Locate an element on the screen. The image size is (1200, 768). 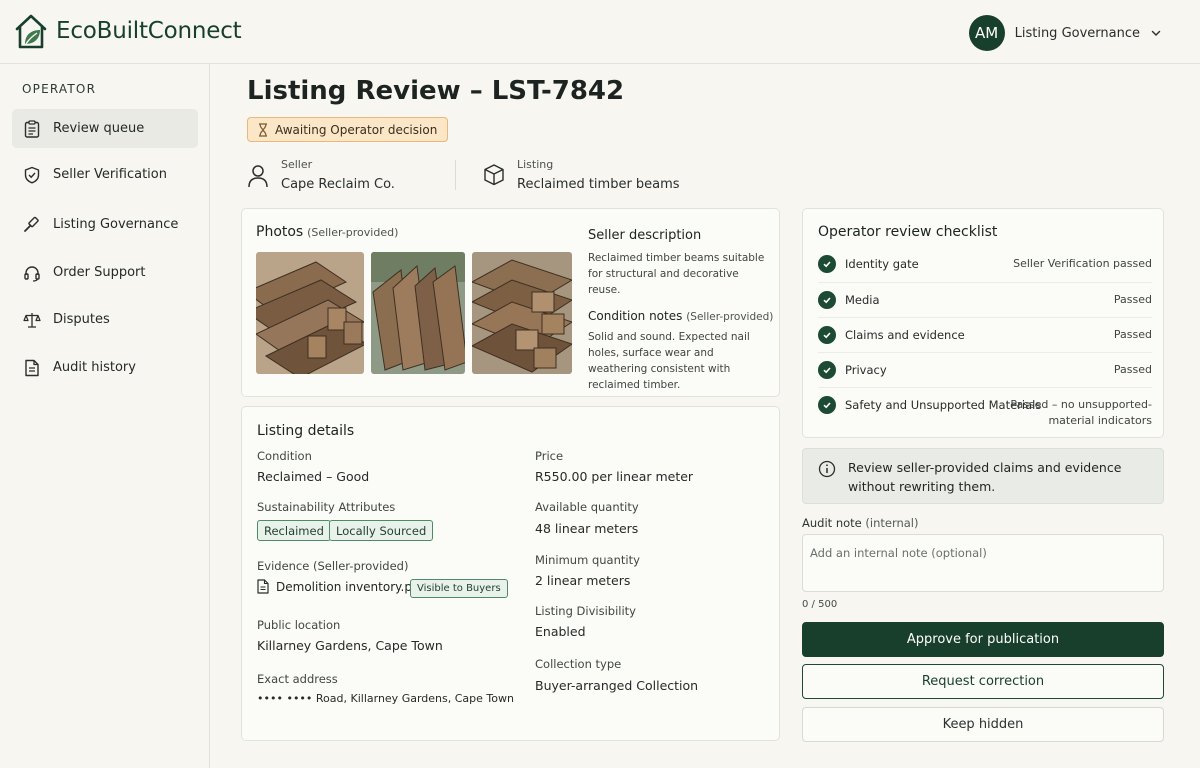
seller-meta: Seller Cape Reclaim Co. is located at coordinates (321, 175).